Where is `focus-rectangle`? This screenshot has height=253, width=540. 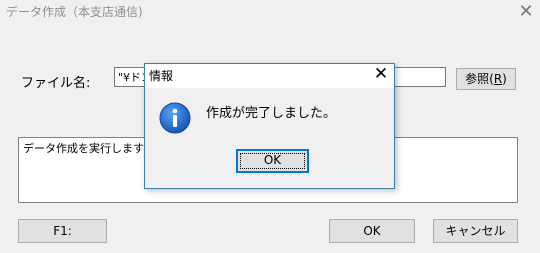
focus-rectangle is located at coordinates (272, 161).